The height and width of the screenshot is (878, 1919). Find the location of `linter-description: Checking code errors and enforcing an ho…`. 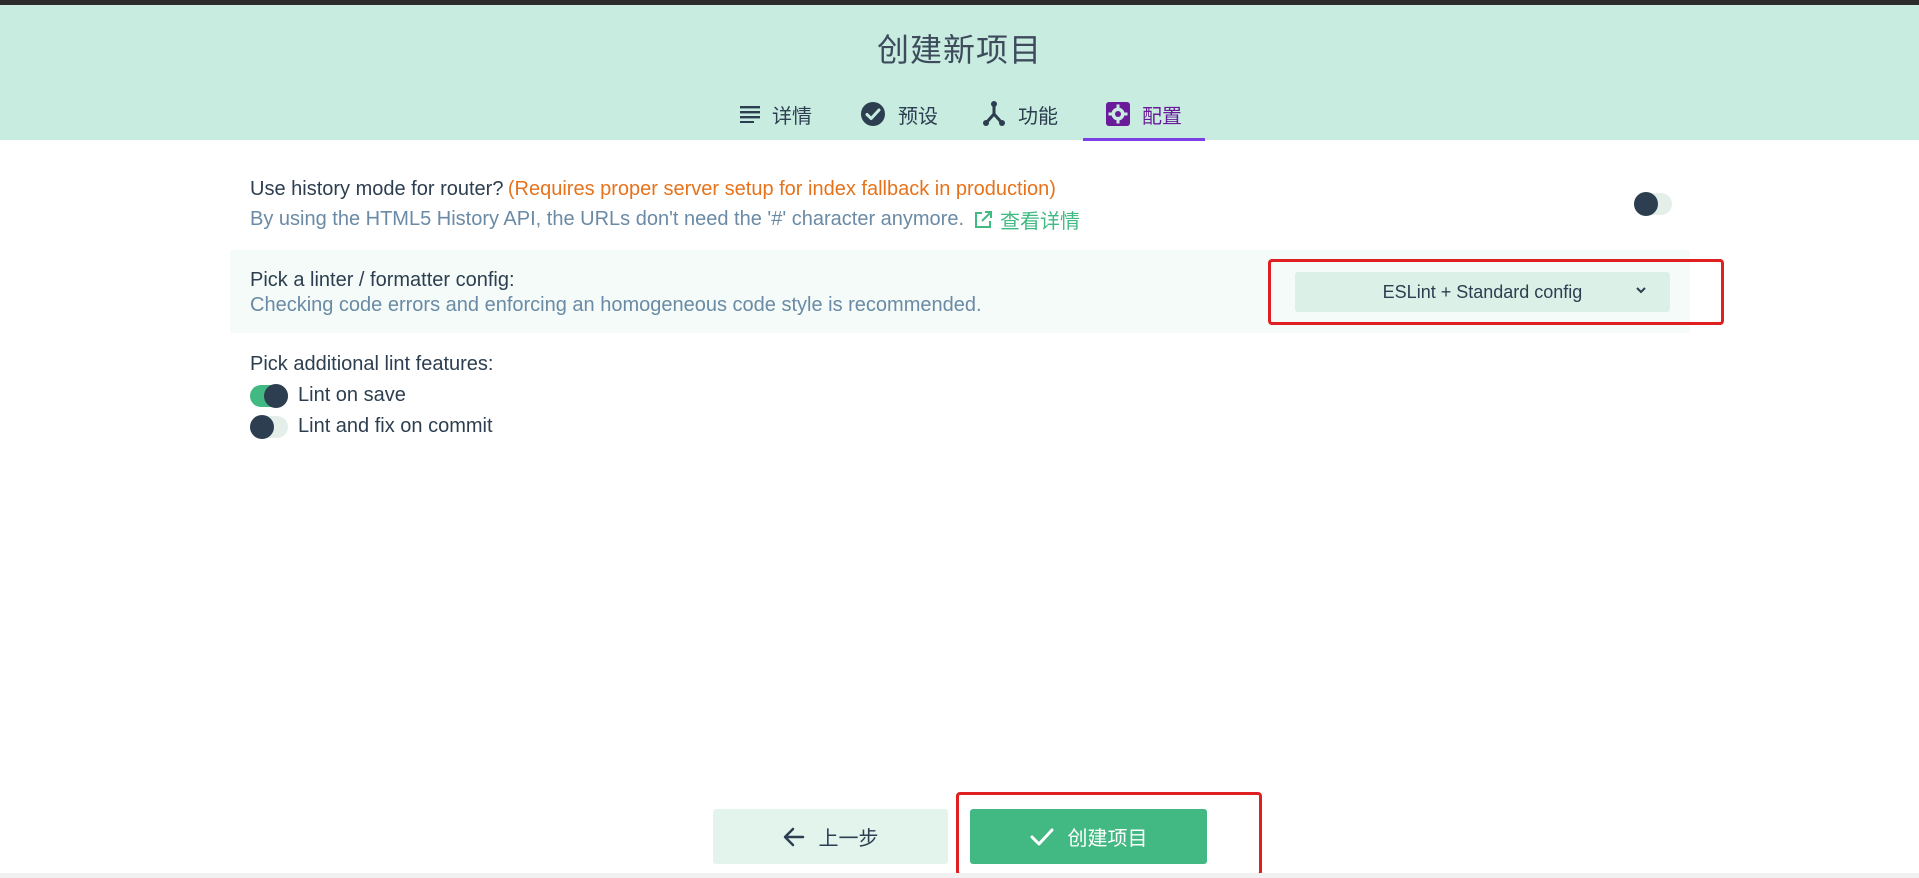

linter-description: Checking code errors and enforcing an ho… is located at coordinates (616, 305).